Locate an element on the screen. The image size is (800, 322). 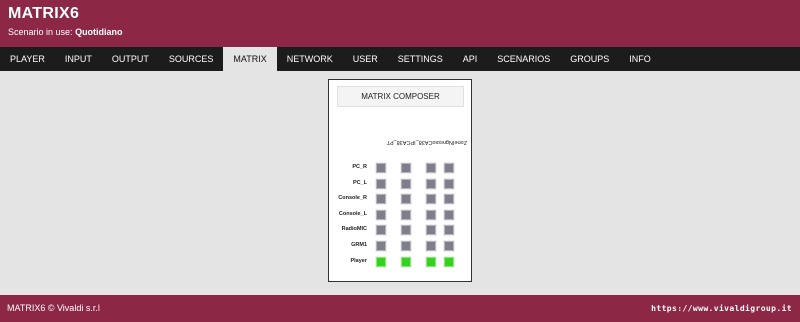
matrix-composer-button: MATRIX COMPOSER is located at coordinates (400, 96).